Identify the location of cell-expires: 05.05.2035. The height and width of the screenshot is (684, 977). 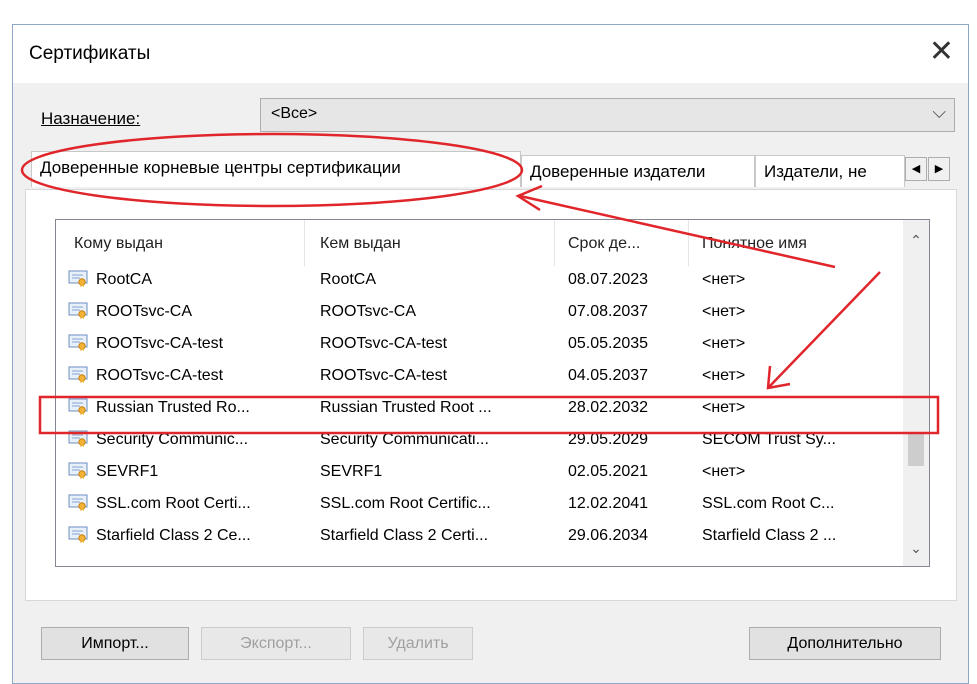
(608, 343).